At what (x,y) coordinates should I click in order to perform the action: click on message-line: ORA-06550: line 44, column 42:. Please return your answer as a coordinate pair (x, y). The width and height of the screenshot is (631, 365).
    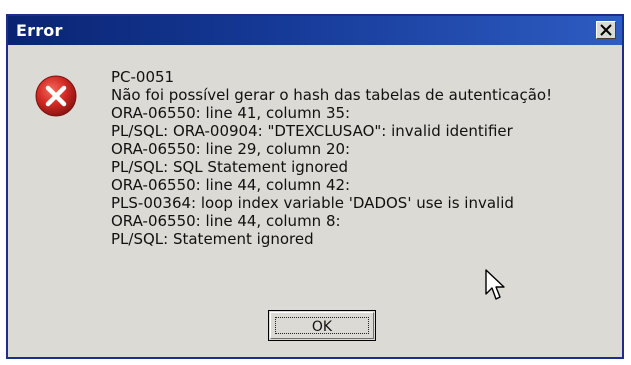
    Looking at the image, I should click on (231, 185).